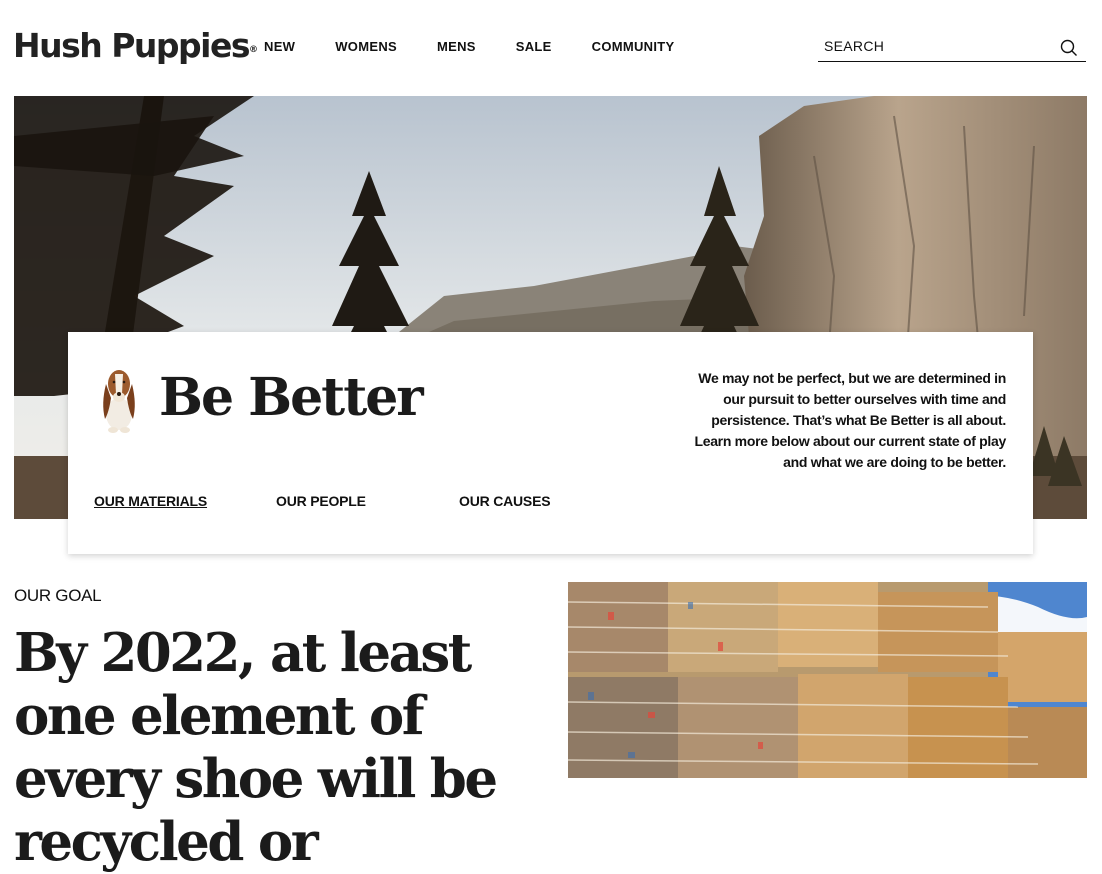 Image resolution: width=1102 pixels, height=874 pixels. Describe the element at coordinates (633, 47) in the screenshot. I see `nav-community: COMMUNITY` at that location.